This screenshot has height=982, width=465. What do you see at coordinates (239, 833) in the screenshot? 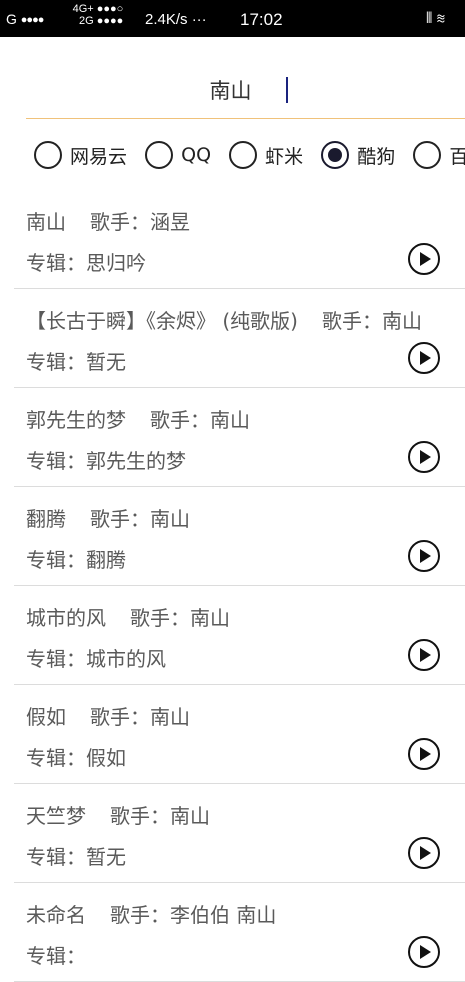
I see `list-item: 天竺梦 歌手：南山 专辑：暂无` at bounding box center [239, 833].